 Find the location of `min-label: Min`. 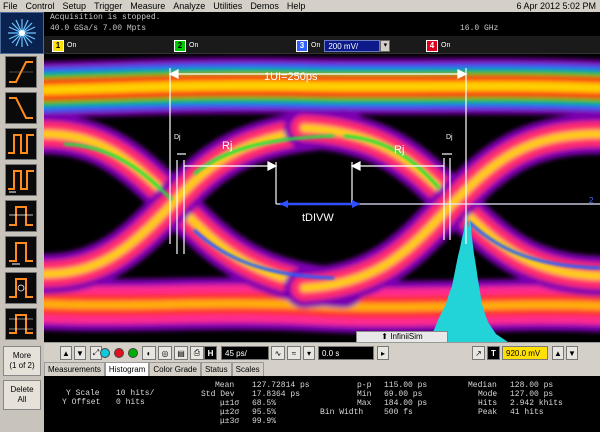

min-label: Min is located at coordinates (364, 394).